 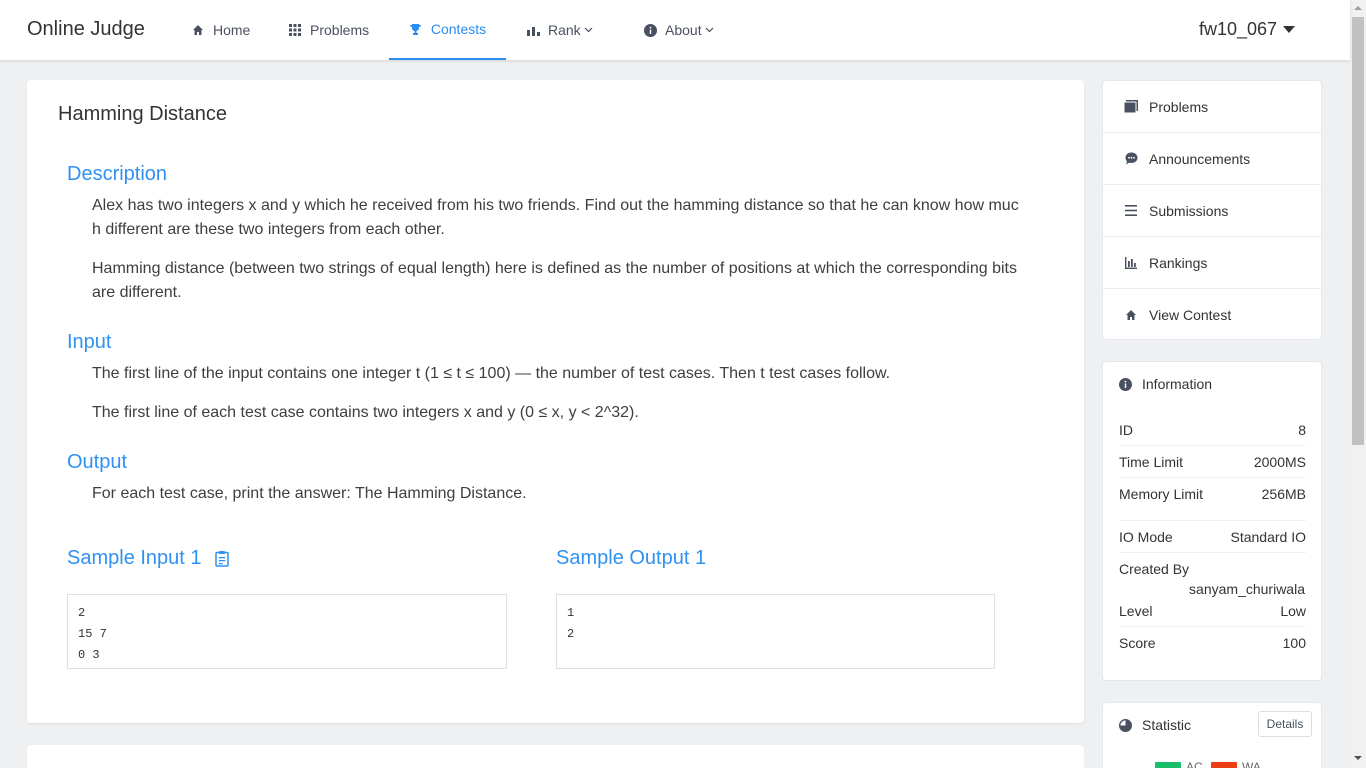 I want to click on sample-input-box: 2 15 7 0 3, so click(x=287, y=631).